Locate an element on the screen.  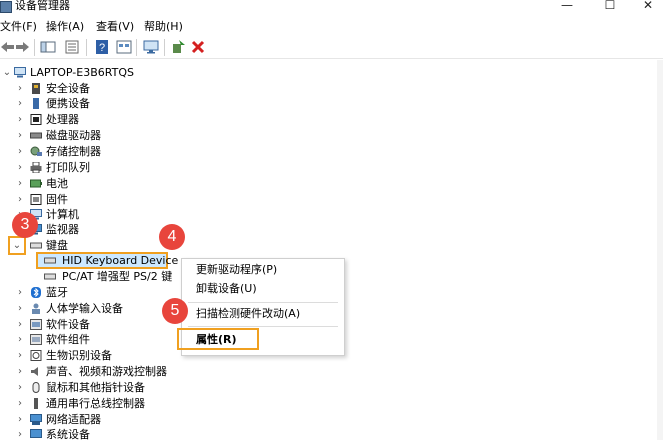
tree-item-processors: › 处理器 is located at coordinates (200, 119).